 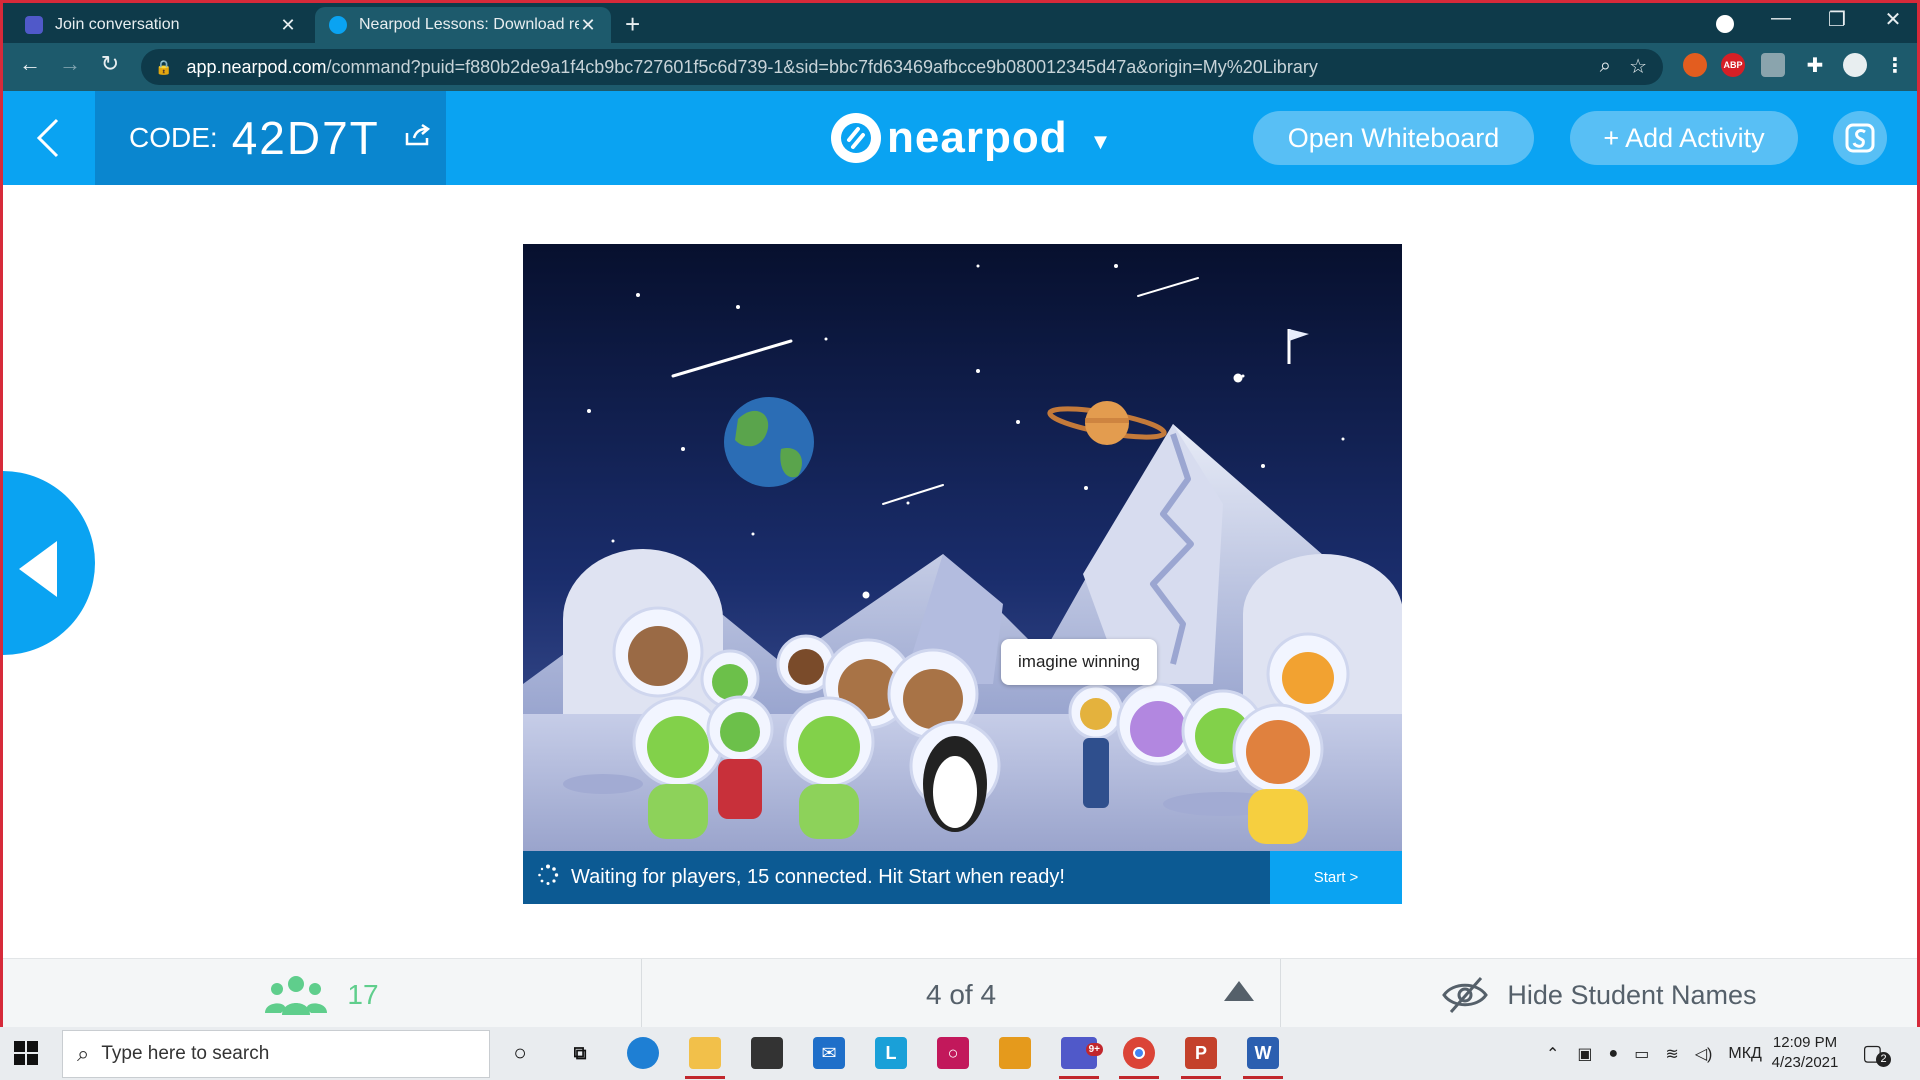 What do you see at coordinates (1895, 65) in the screenshot?
I see `menu-icon: ⋮` at bounding box center [1895, 65].